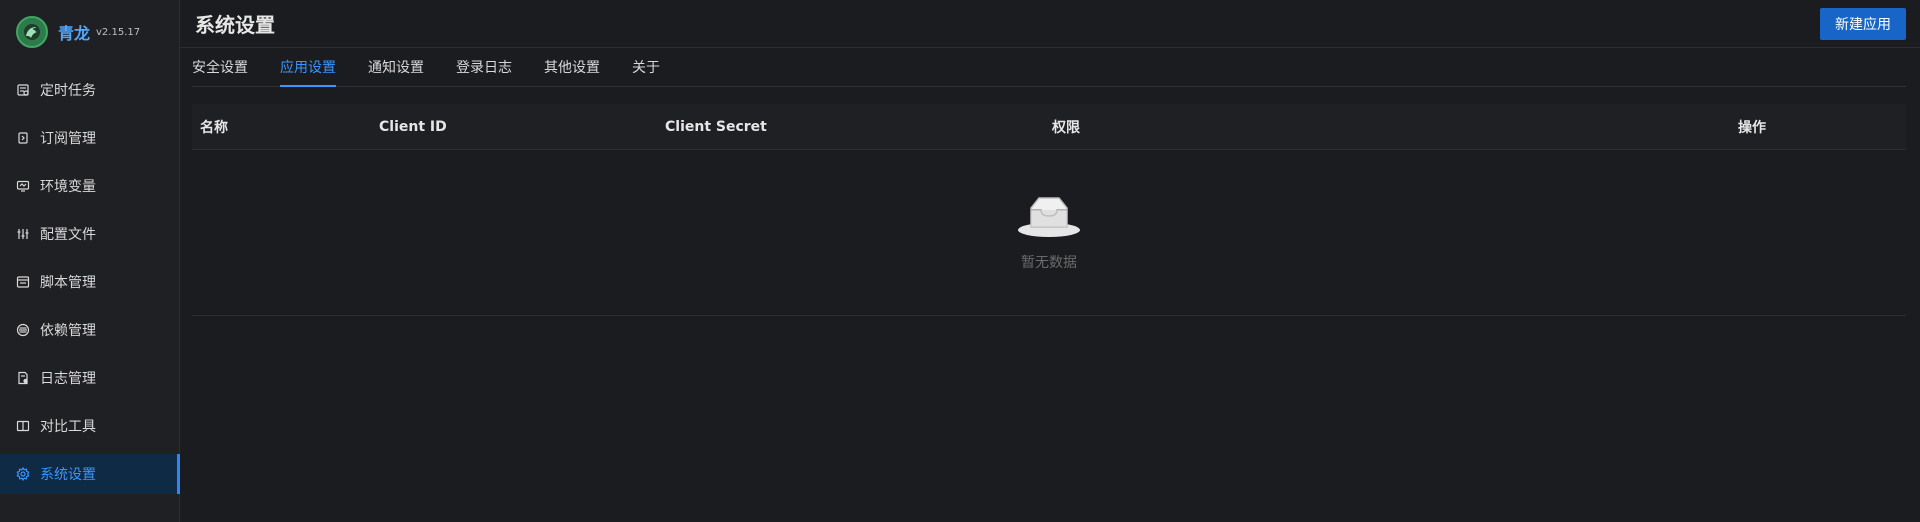  What do you see at coordinates (484, 67) in the screenshot?
I see `tab-login-logs: 登录日志` at bounding box center [484, 67].